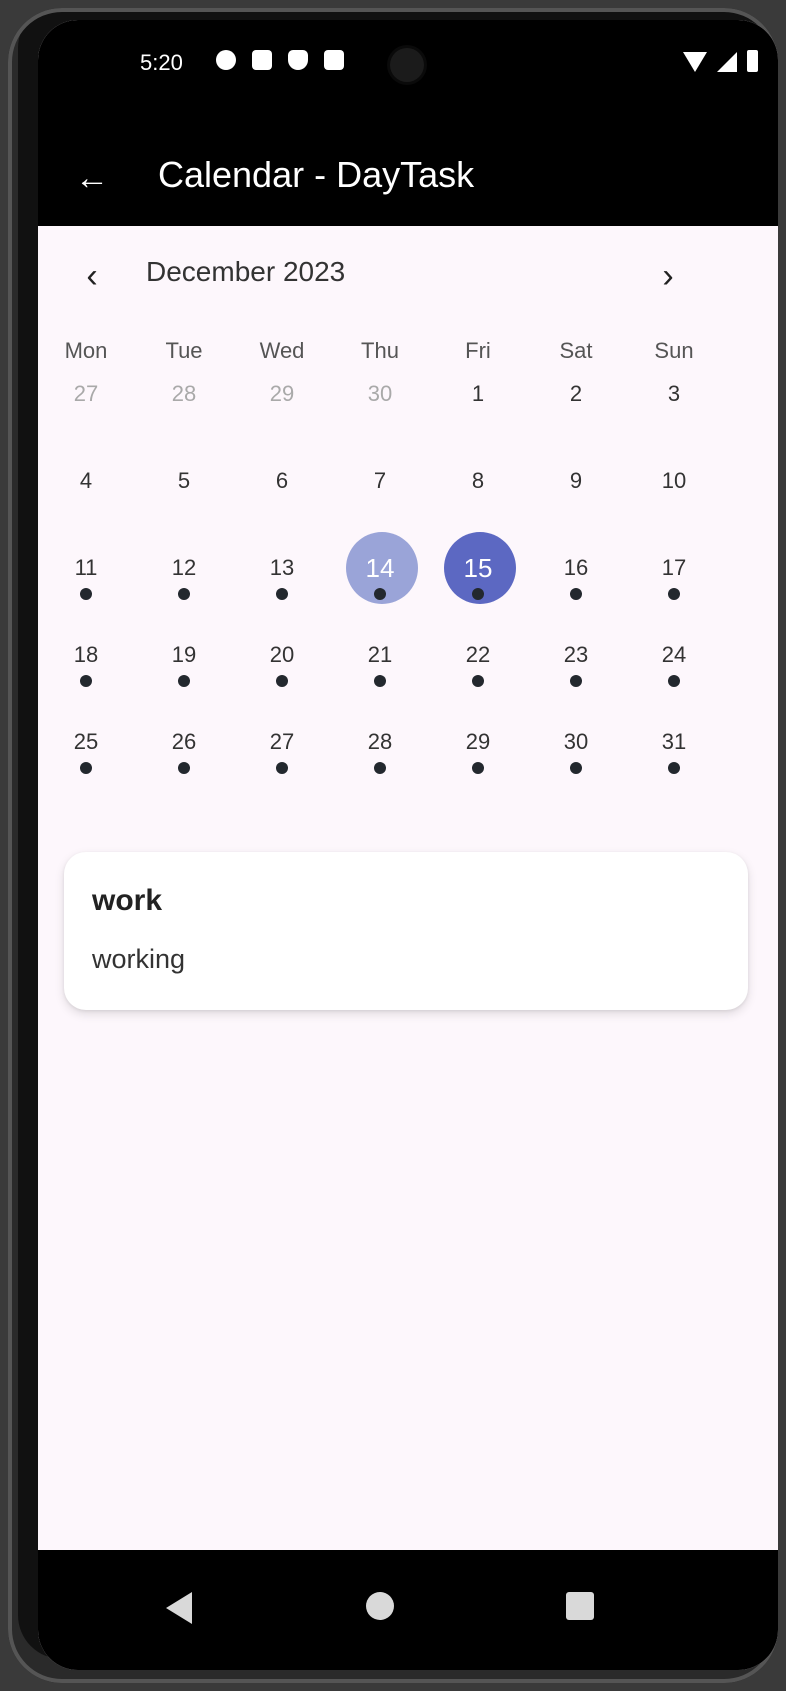 Image resolution: width=786 pixels, height=1691 pixels. What do you see at coordinates (380, 480) in the screenshot?
I see `day-number: 7` at bounding box center [380, 480].